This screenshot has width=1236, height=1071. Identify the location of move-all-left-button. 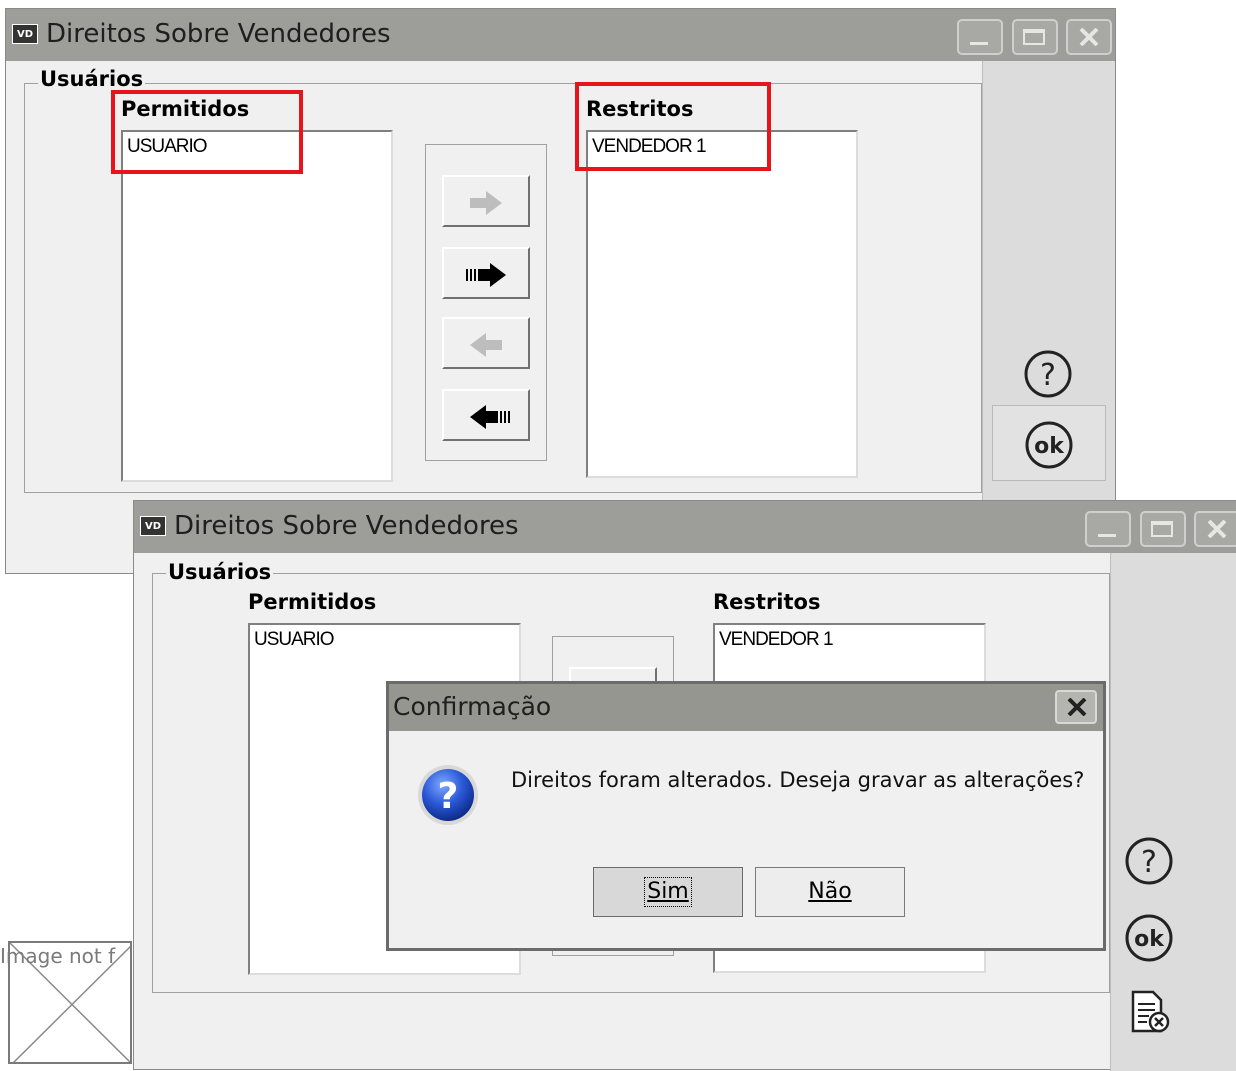
(486, 415).